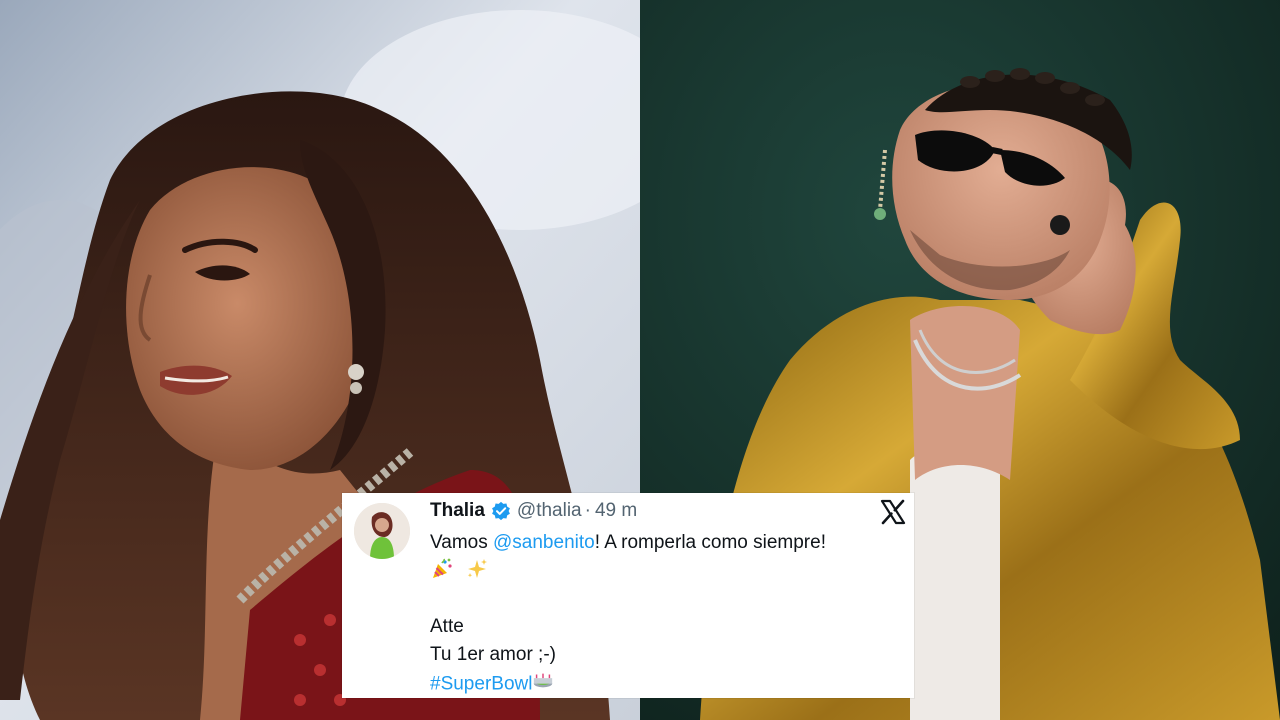 Image resolution: width=1280 pixels, height=720 pixels. Describe the element at coordinates (544, 542) in the screenshot. I see `mention-link: @sanbenito` at that location.